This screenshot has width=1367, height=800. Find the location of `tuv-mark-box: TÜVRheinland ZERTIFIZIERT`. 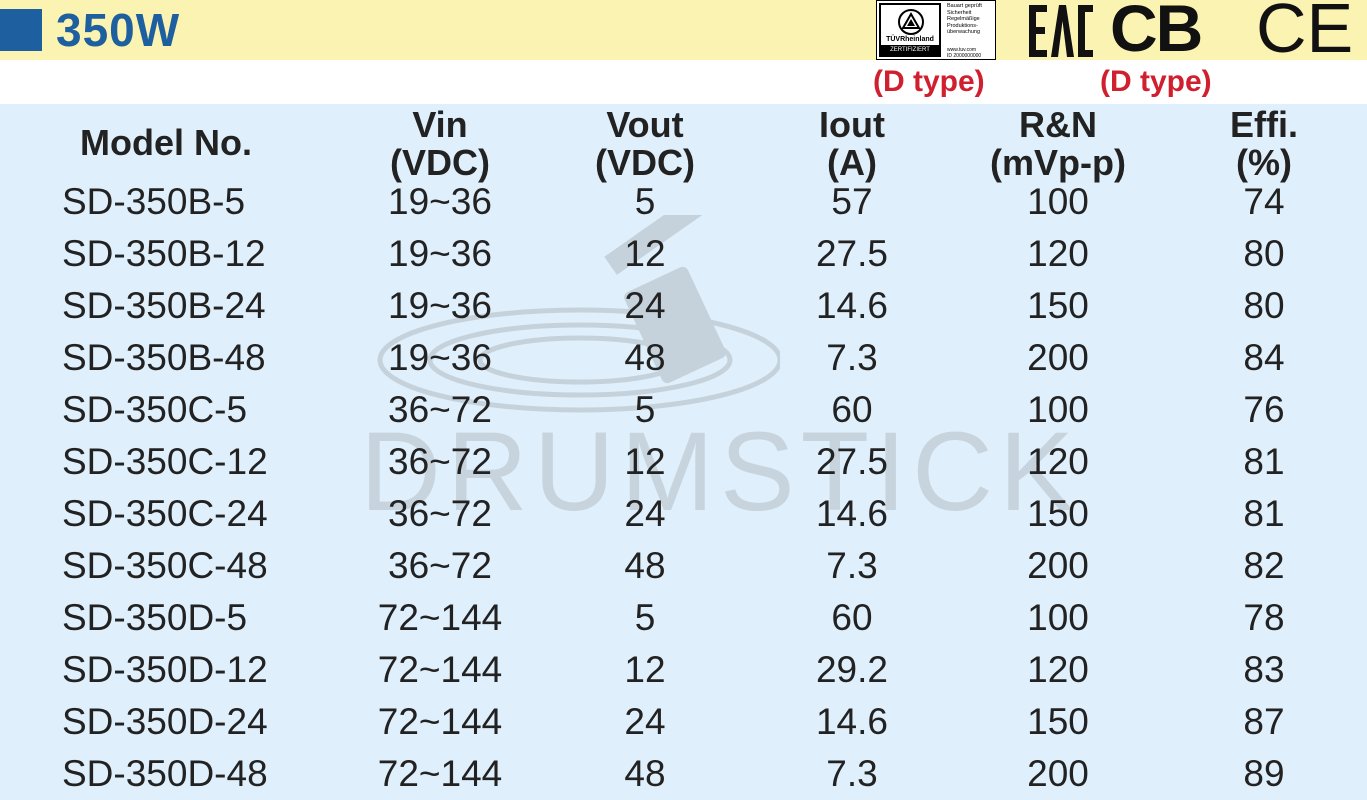

tuv-mark-box: TÜVRheinland ZERTIFIZIERT is located at coordinates (910, 30).